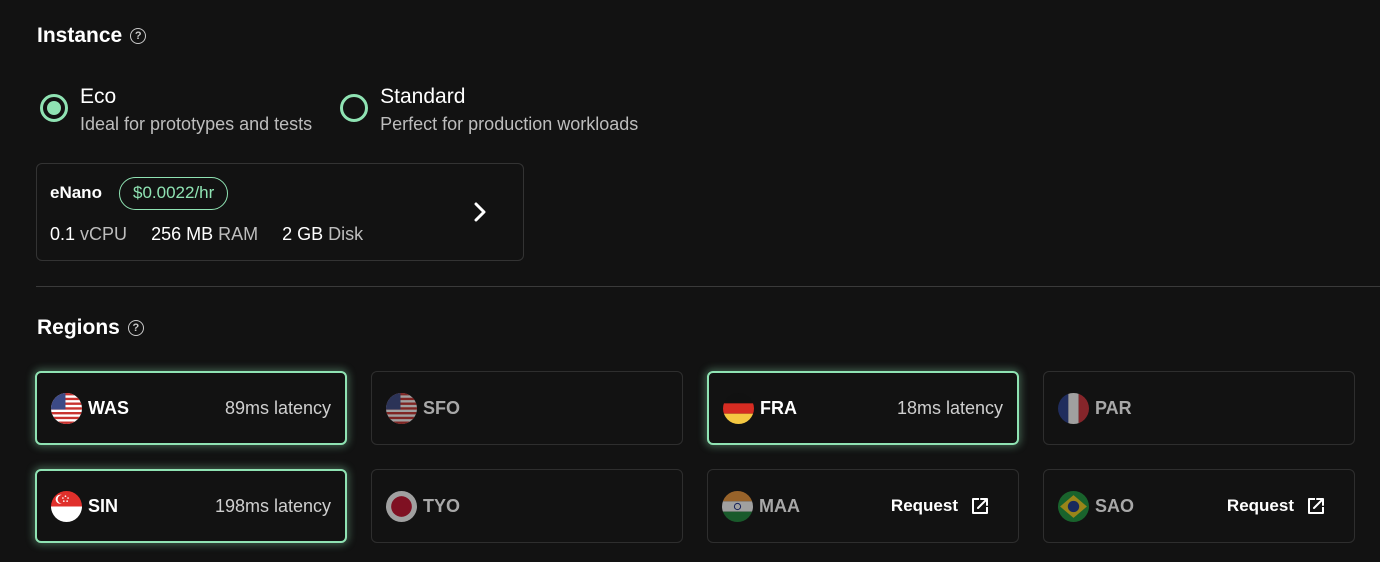  Describe the element at coordinates (76, 192) in the screenshot. I see `plan-name: eNano` at that location.